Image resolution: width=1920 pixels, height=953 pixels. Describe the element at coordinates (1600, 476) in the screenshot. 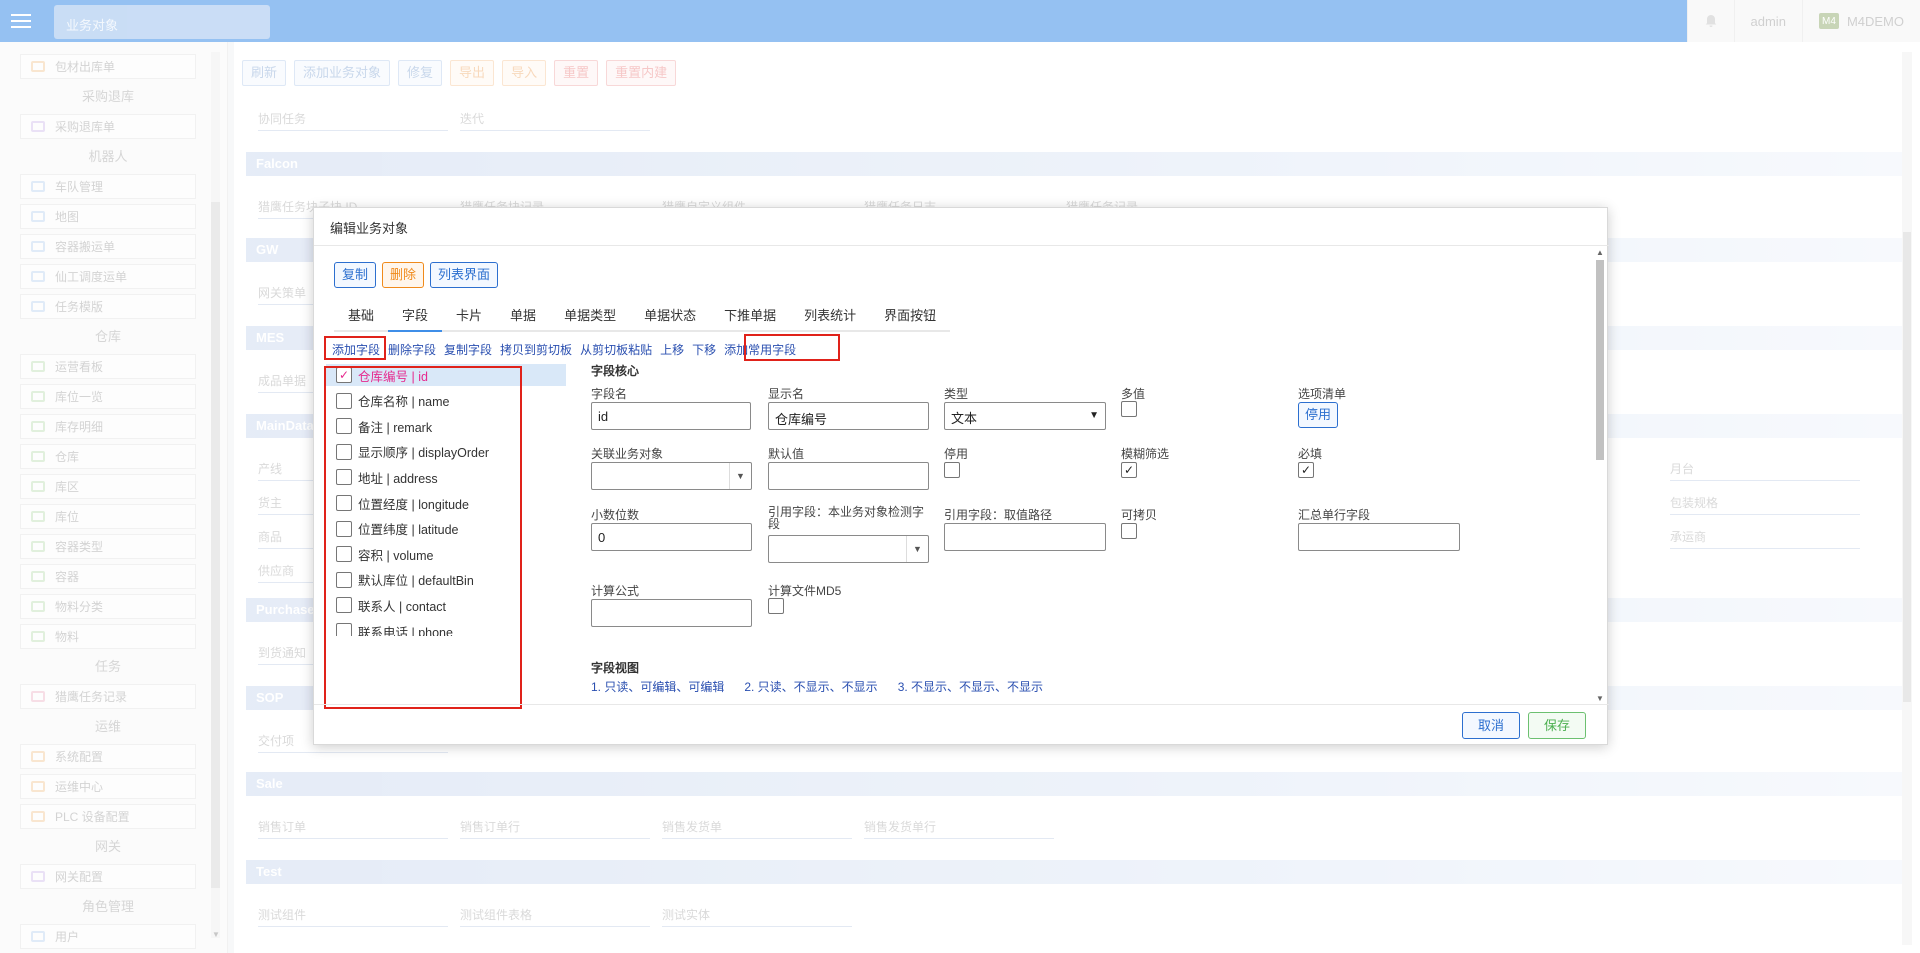

I see `dialog-scrollbar: ▲ ▼` at that location.